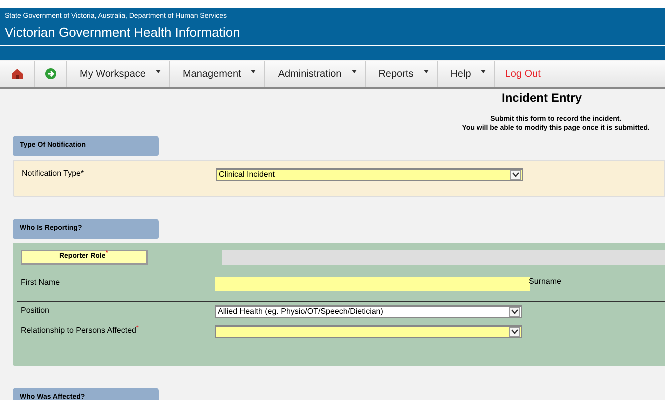  I want to click on menu-item: Reports, so click(402, 74).